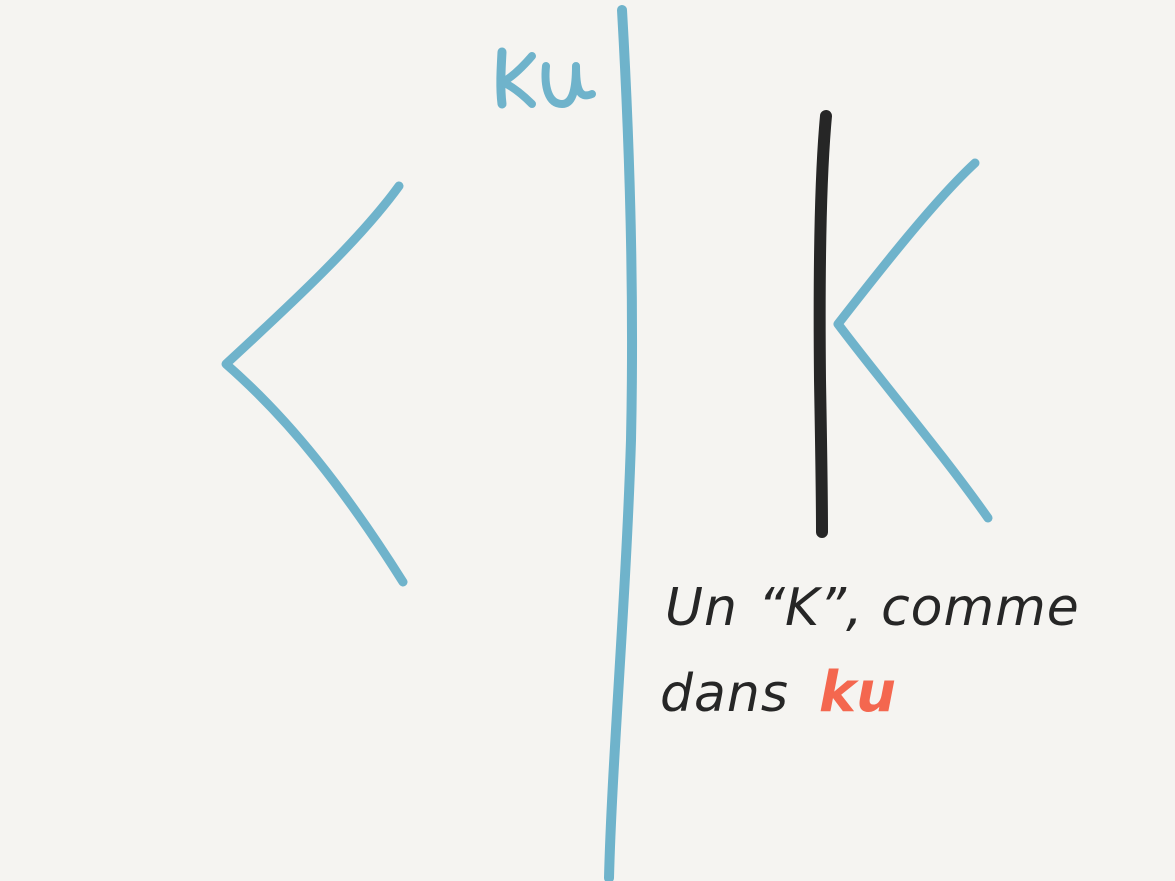  Describe the element at coordinates (822, 324) in the screenshot. I see `k-stem-stroke` at that location.